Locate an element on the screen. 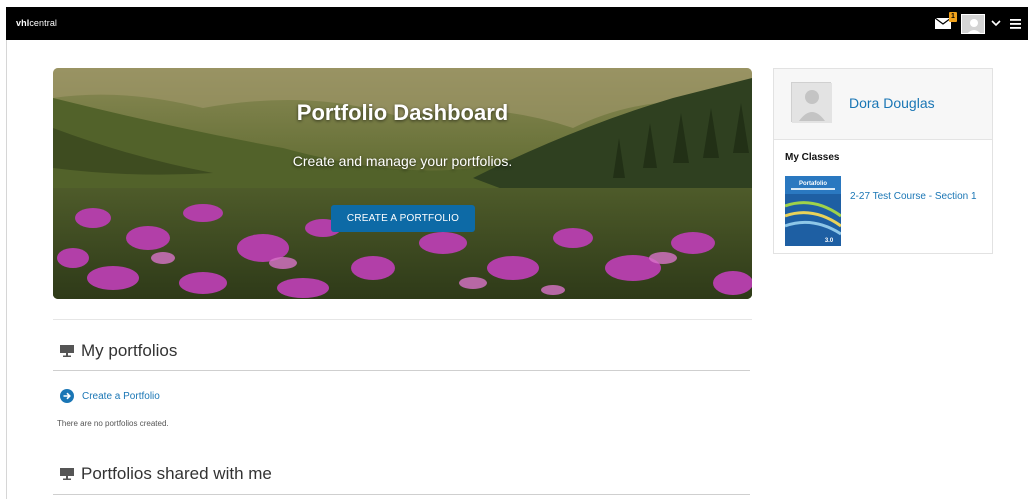 The height and width of the screenshot is (499, 1028). user-avatar is located at coordinates (973, 24).